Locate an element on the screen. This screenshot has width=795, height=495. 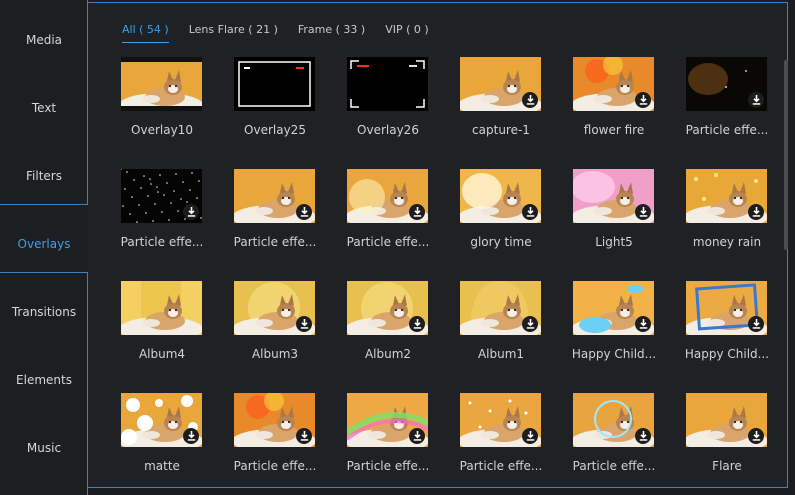
sidebar-item-label: Overlays is located at coordinates (44, 244).